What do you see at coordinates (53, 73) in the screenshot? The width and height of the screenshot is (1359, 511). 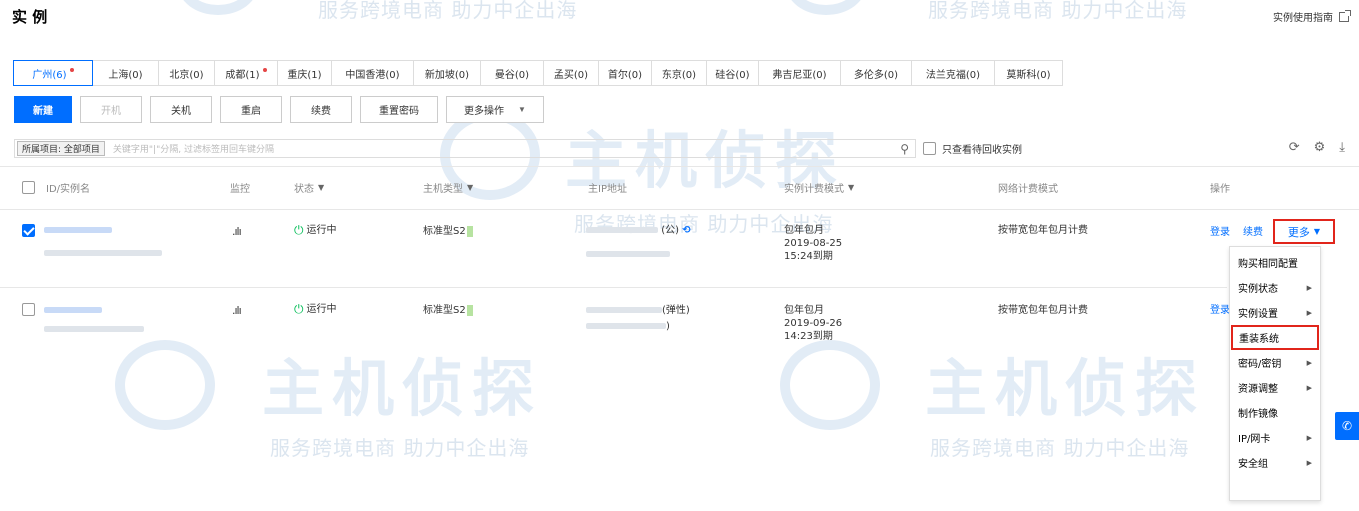 I see `region-tab: 广州(6)` at bounding box center [53, 73].